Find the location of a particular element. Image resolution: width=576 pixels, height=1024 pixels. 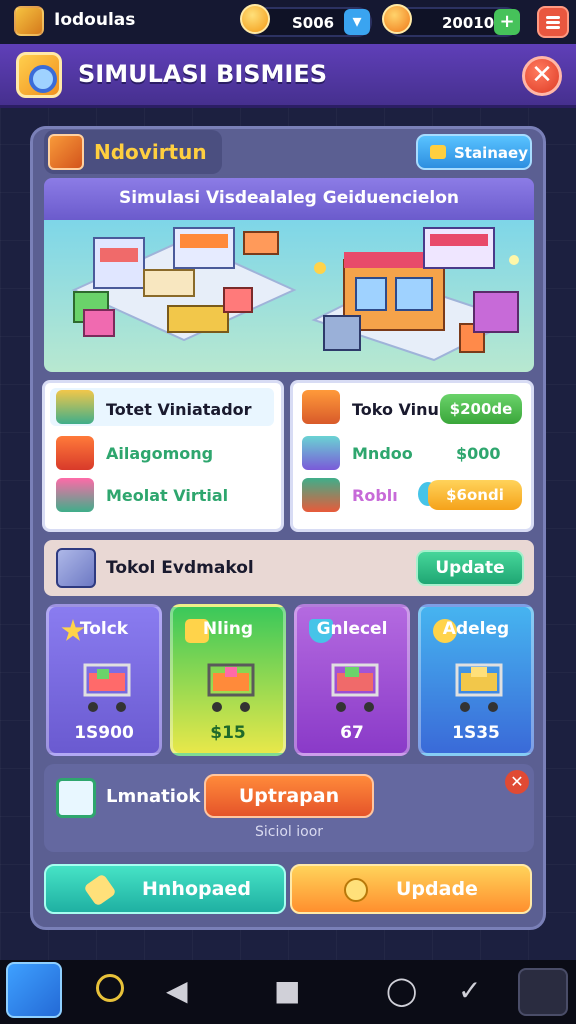

building-icon is located at coordinates (76, 568).